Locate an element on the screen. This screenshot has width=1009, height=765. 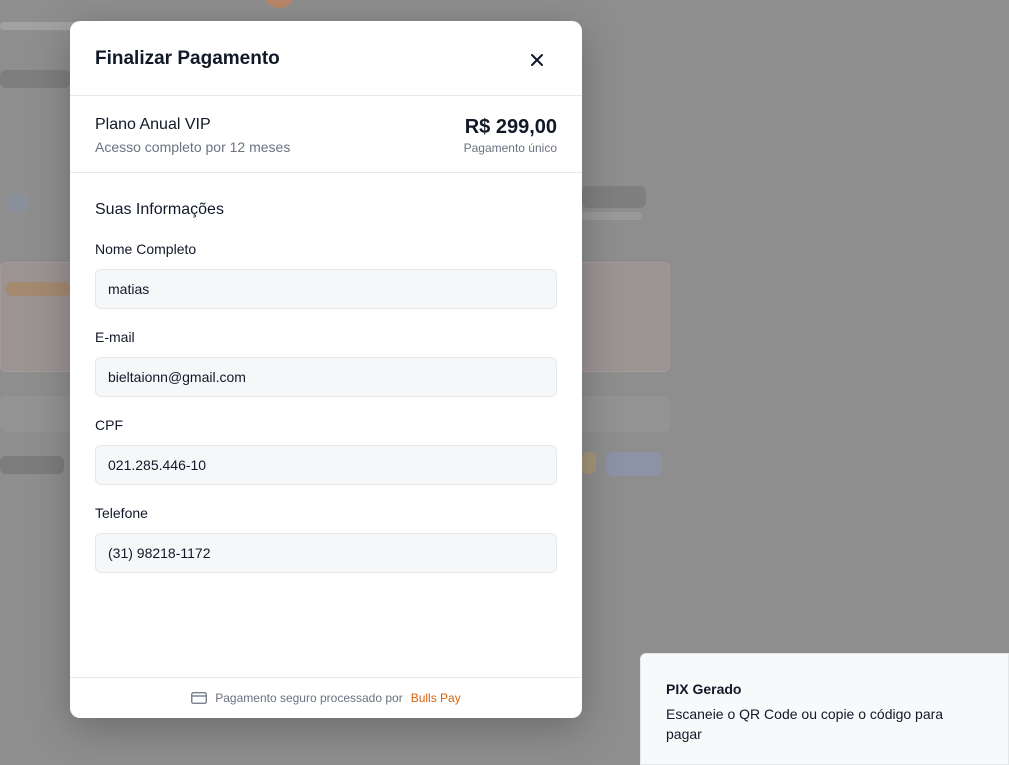
email-label: E-mail is located at coordinates (115, 337).